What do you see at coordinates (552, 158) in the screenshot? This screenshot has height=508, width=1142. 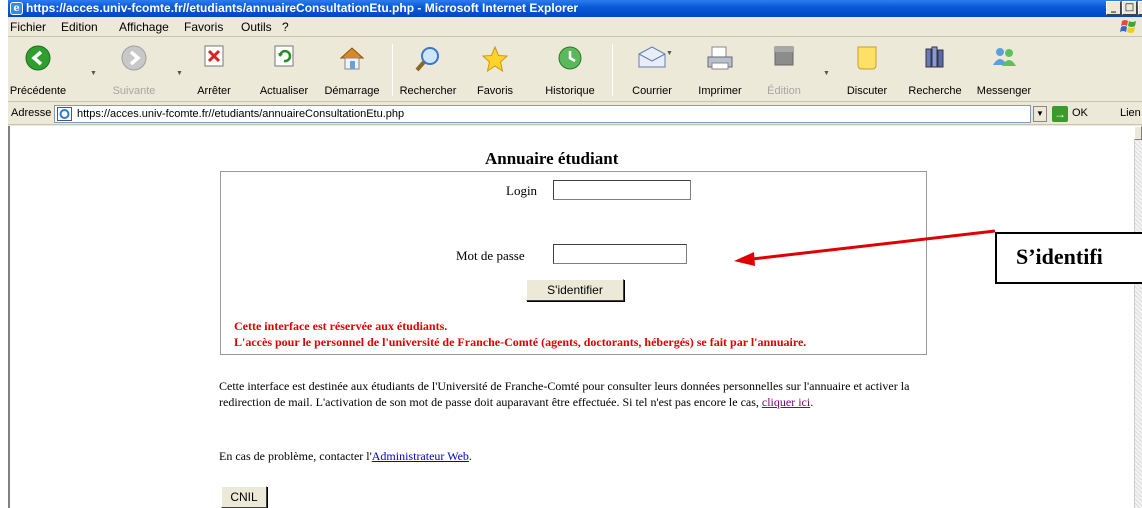 I see `page-title: Annuaire étudiant` at bounding box center [552, 158].